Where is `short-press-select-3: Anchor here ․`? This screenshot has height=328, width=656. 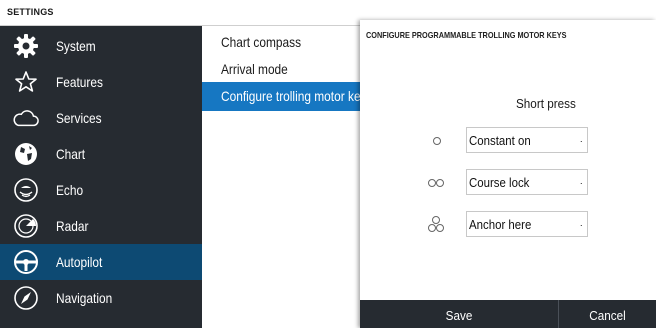
short-press-select-3: Anchor here ․ is located at coordinates (527, 224).